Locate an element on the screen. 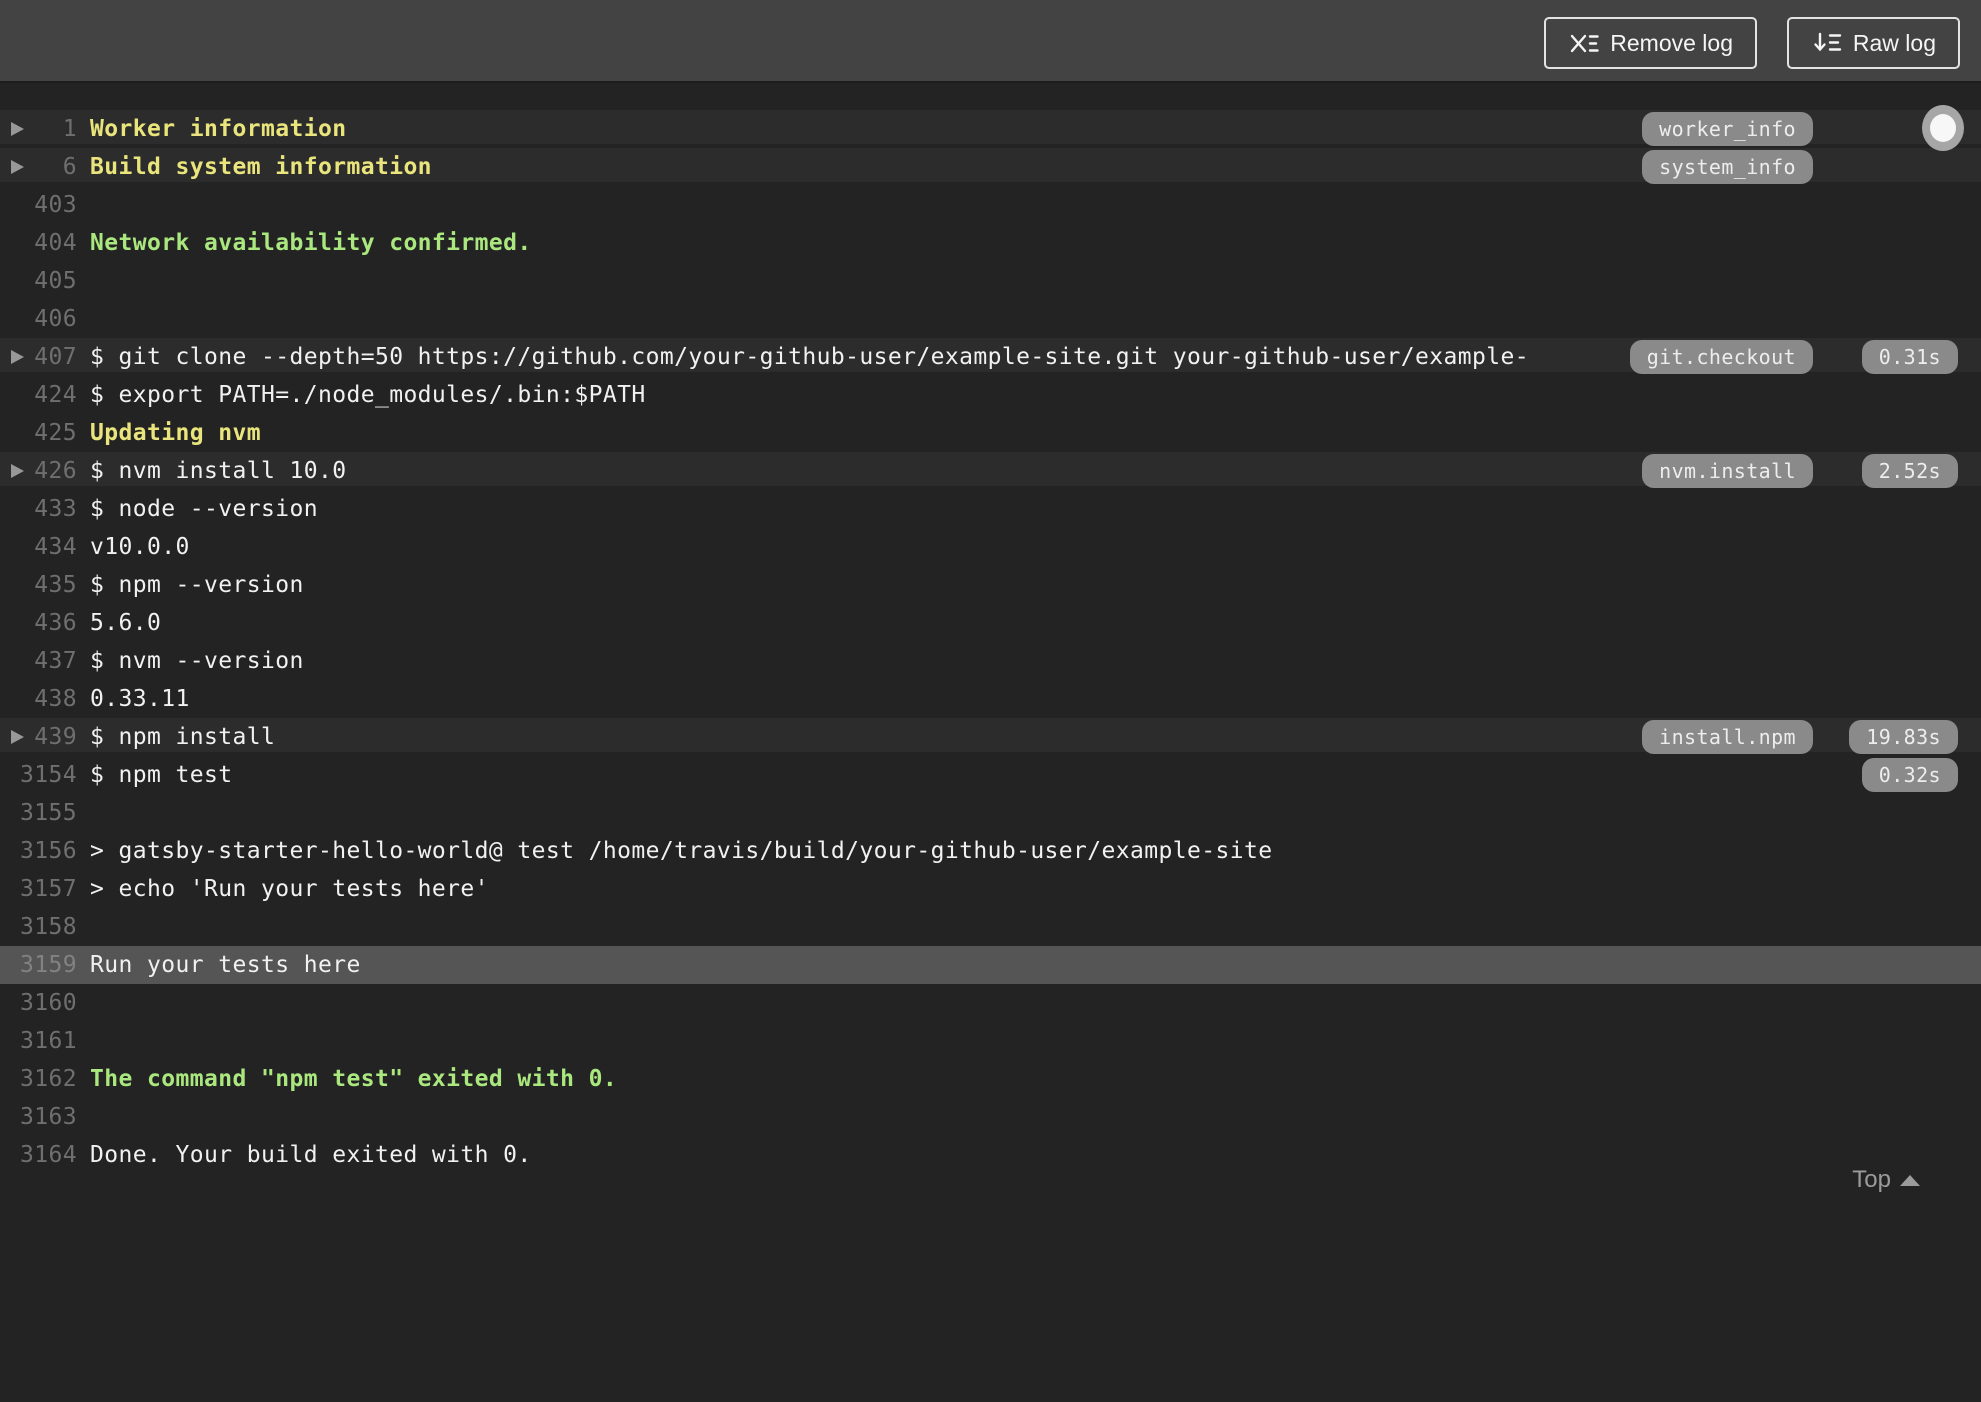 Image resolution: width=1981 pixels, height=1402 pixels. line-text: The command "npm test" exited with 0. is located at coordinates (354, 1079).